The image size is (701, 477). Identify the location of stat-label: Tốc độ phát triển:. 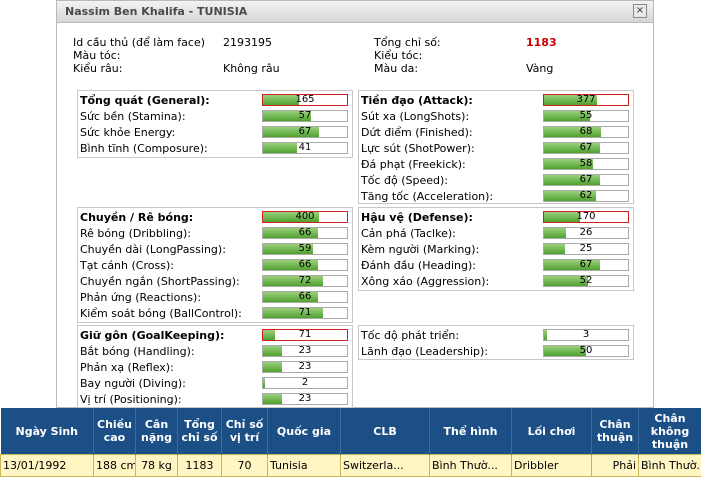
(410, 335).